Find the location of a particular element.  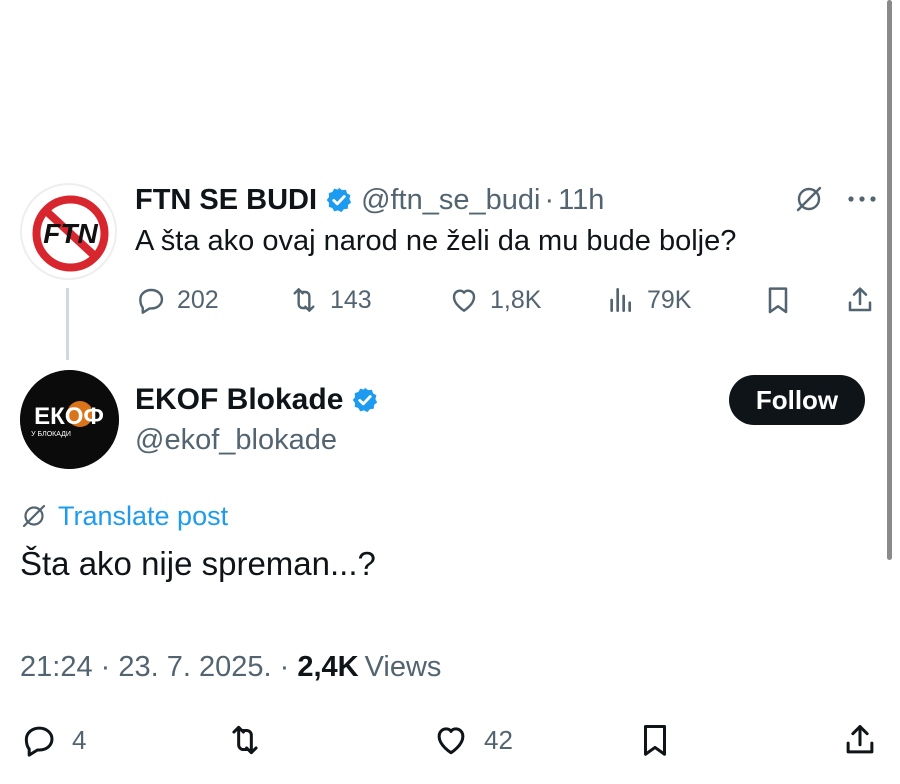

svg-text: ЕКОФ is located at coordinates (69, 416).